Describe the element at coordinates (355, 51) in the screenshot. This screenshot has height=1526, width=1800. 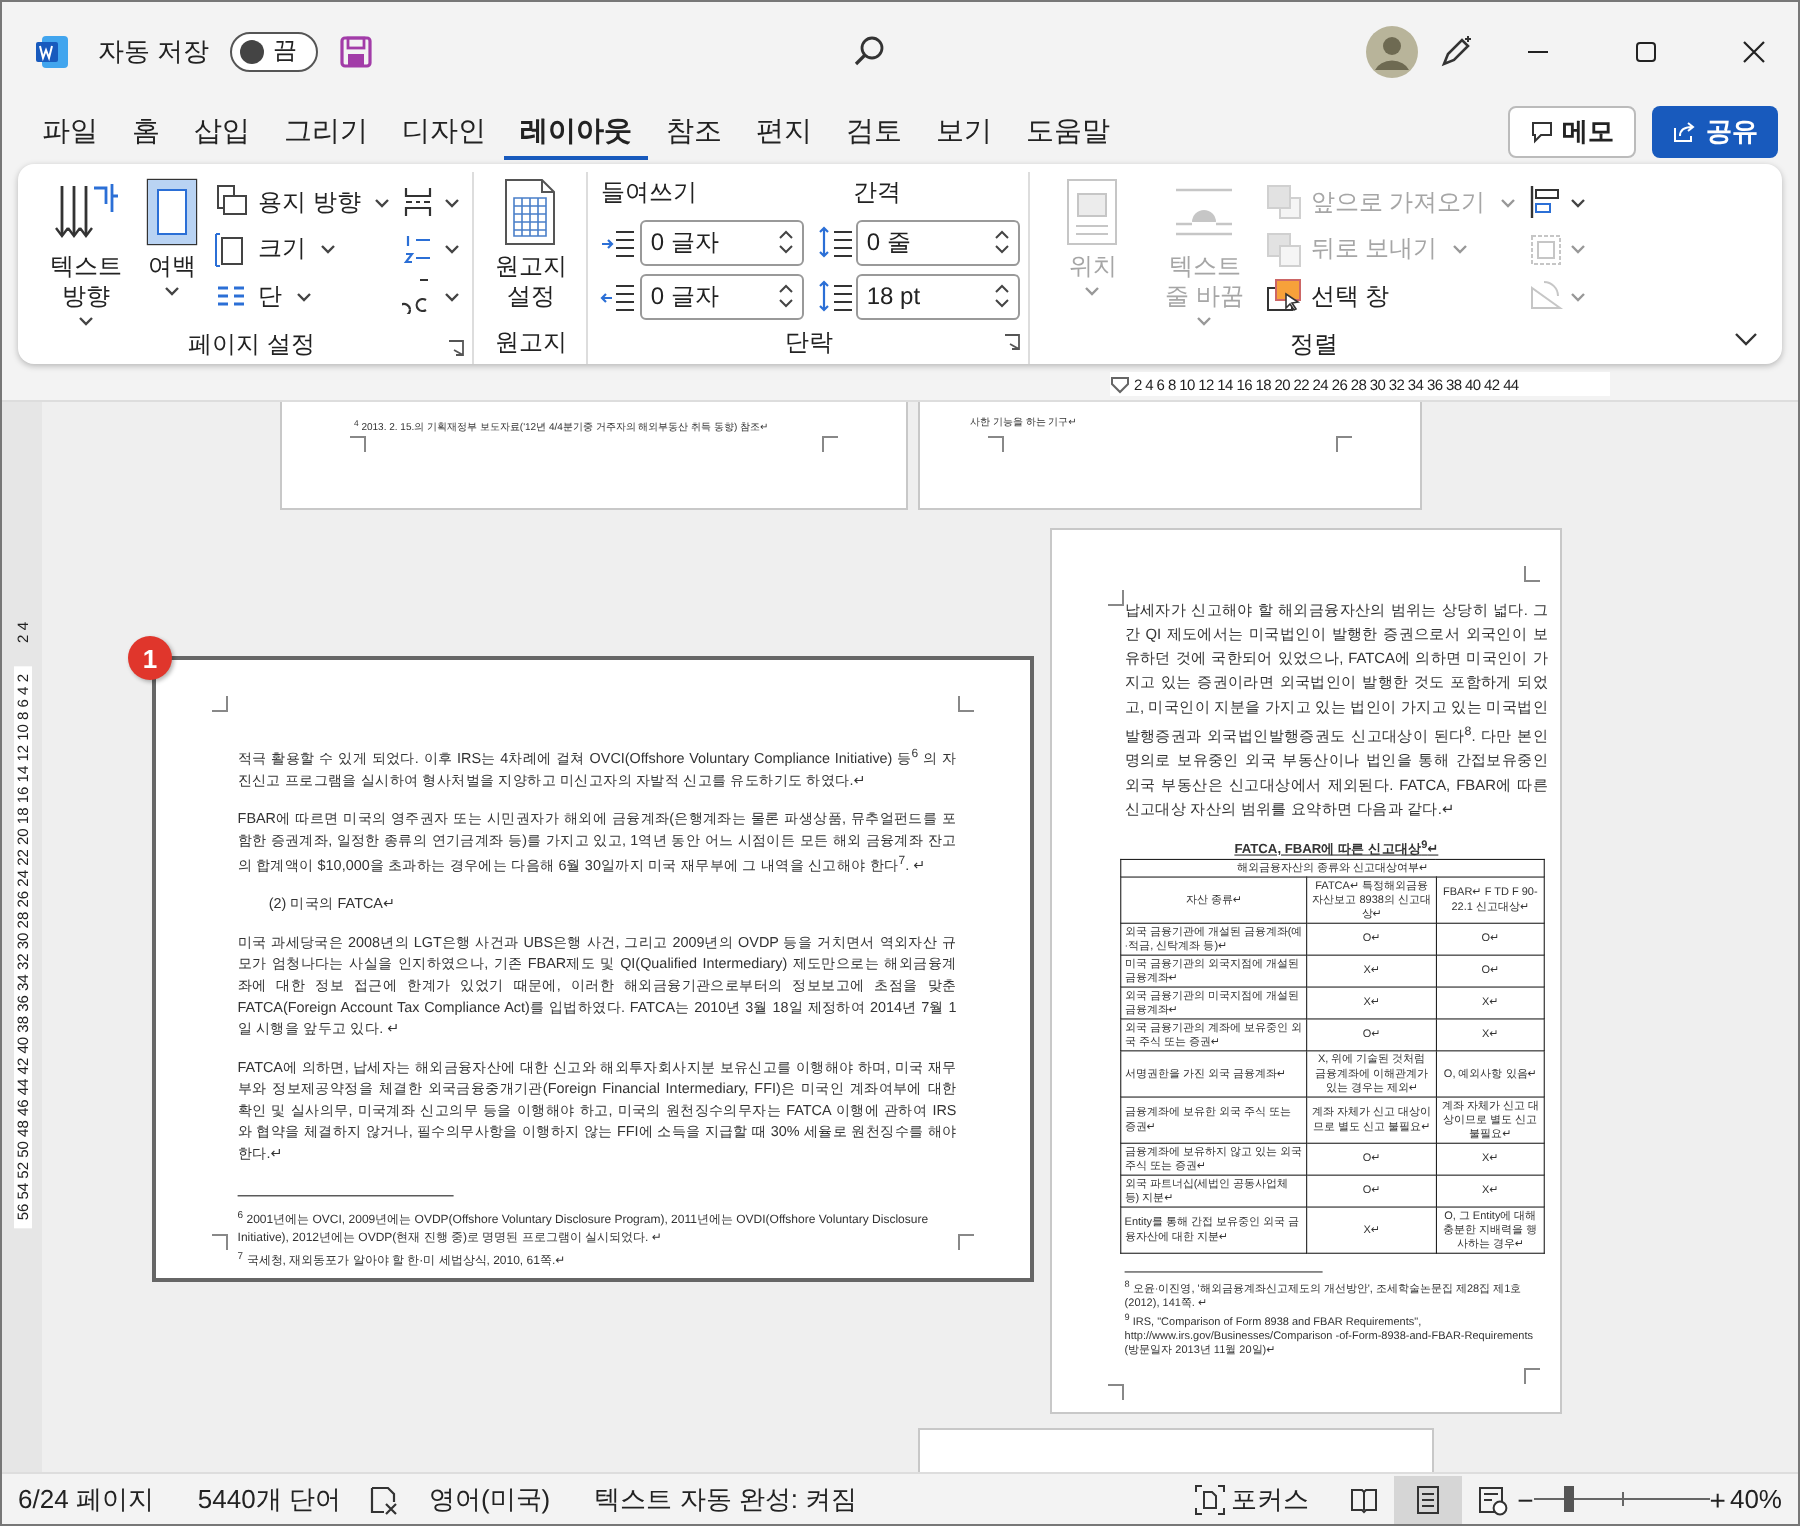
I see `save-icon` at that location.